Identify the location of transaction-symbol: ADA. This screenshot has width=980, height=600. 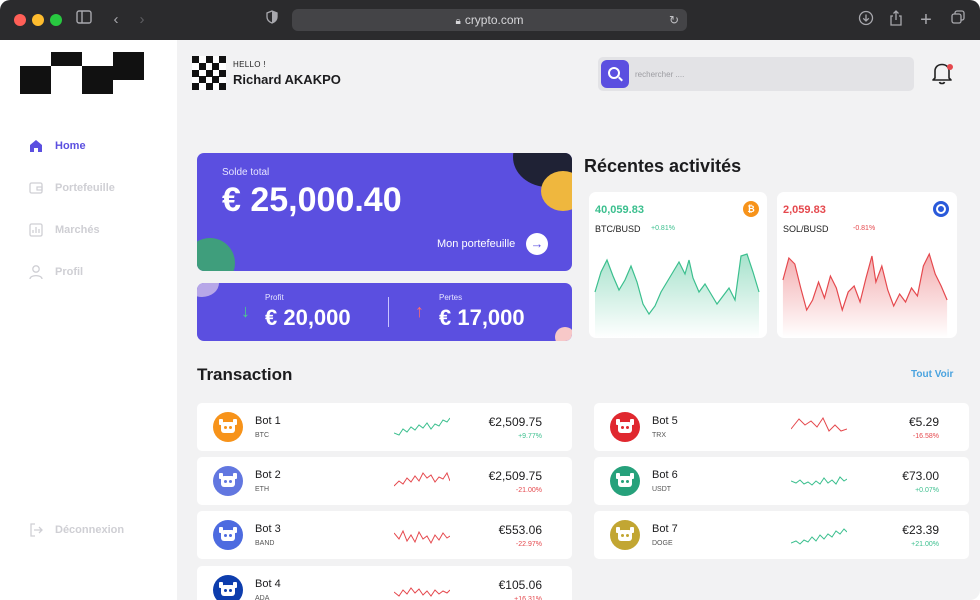
(262, 597).